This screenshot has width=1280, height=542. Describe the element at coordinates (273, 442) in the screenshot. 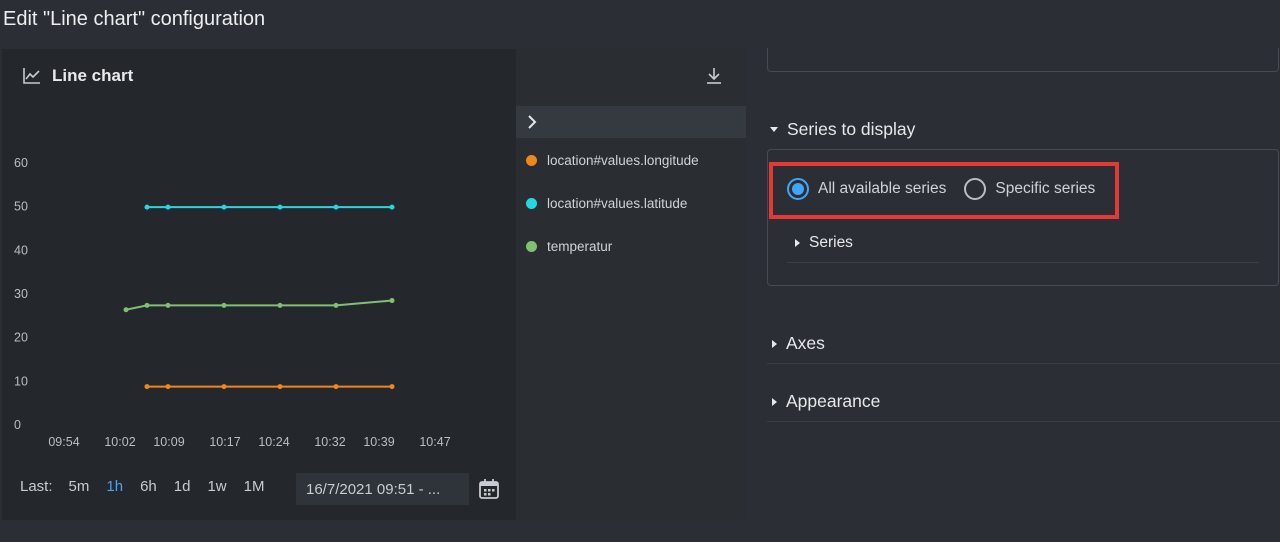

I see `x-tick-label: 10:24` at that location.